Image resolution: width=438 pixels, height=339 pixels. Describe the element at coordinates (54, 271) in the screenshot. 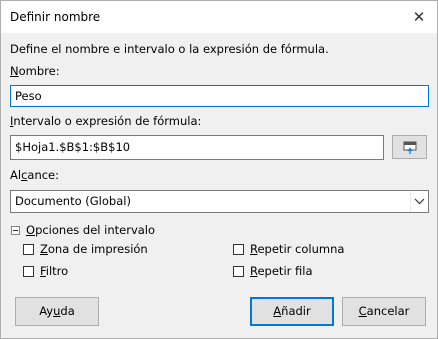

I see `filter-label: Filtro` at that location.